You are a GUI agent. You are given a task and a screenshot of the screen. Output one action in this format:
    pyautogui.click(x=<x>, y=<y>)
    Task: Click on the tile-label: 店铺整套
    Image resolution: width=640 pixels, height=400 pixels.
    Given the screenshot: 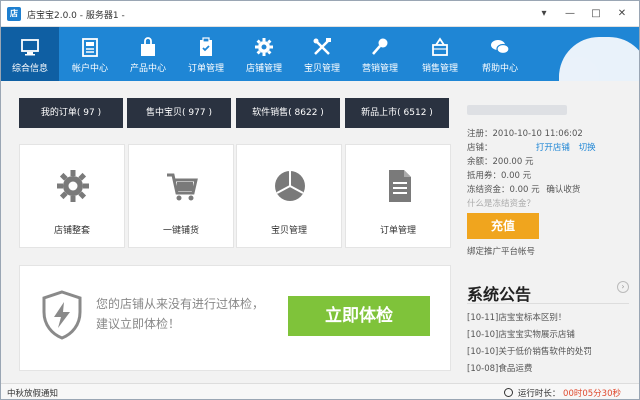 What is the action you would take?
    pyautogui.click(x=71, y=231)
    